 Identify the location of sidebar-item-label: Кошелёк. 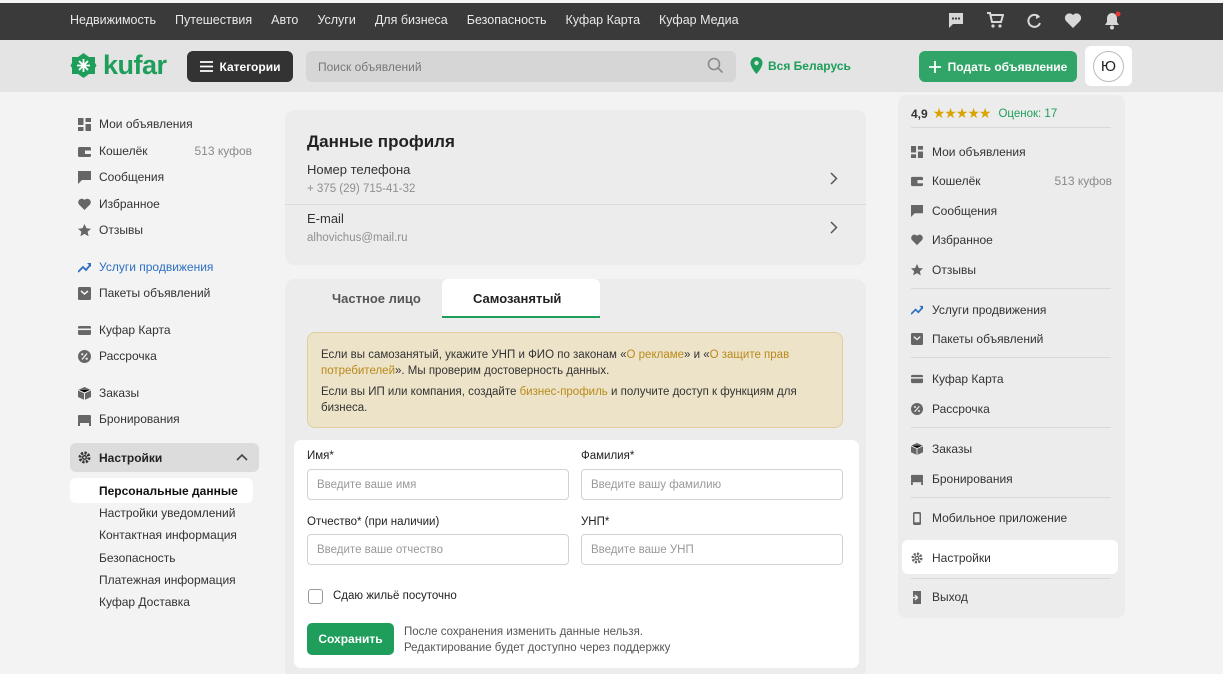
(123, 151).